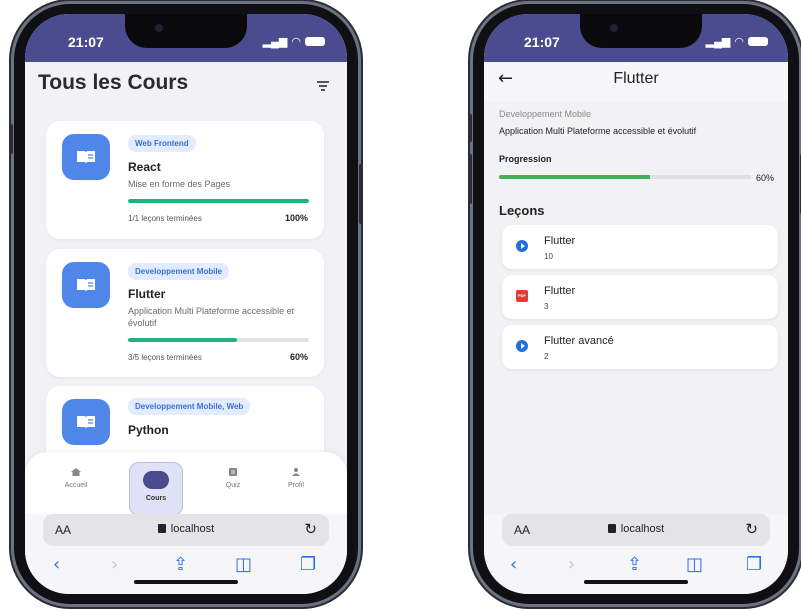 The image size is (801, 611). What do you see at coordinates (186, 582) in the screenshot?
I see `home-indicator` at bounding box center [186, 582].